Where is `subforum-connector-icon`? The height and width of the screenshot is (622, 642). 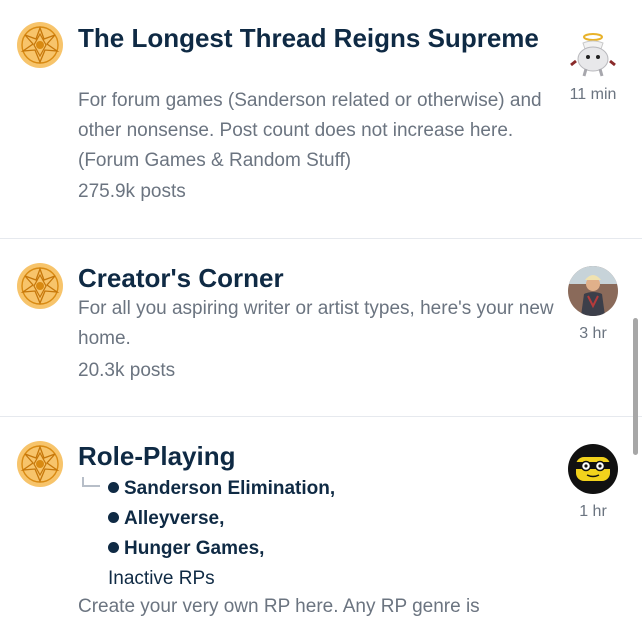 subforum-connector-icon is located at coordinates (91, 482).